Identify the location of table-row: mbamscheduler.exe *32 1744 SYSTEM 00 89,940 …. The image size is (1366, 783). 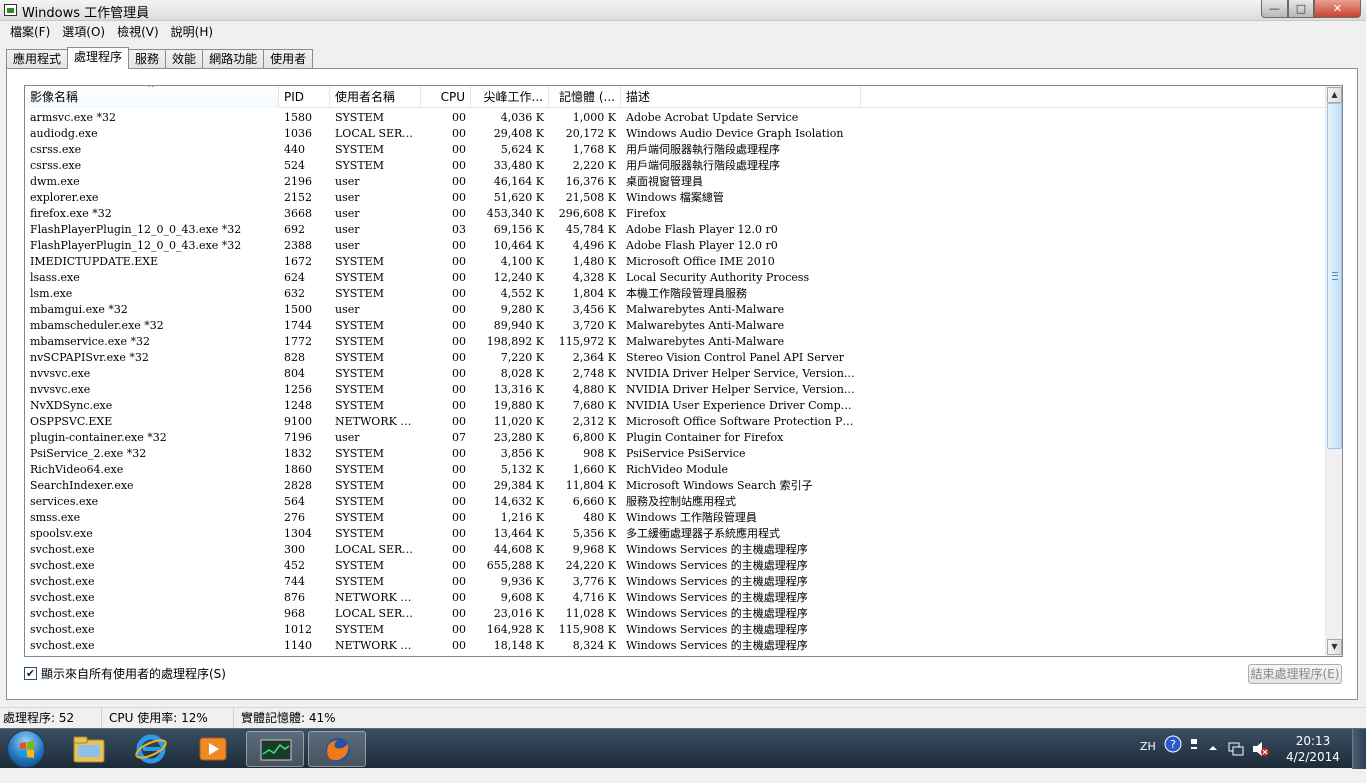
(676, 326).